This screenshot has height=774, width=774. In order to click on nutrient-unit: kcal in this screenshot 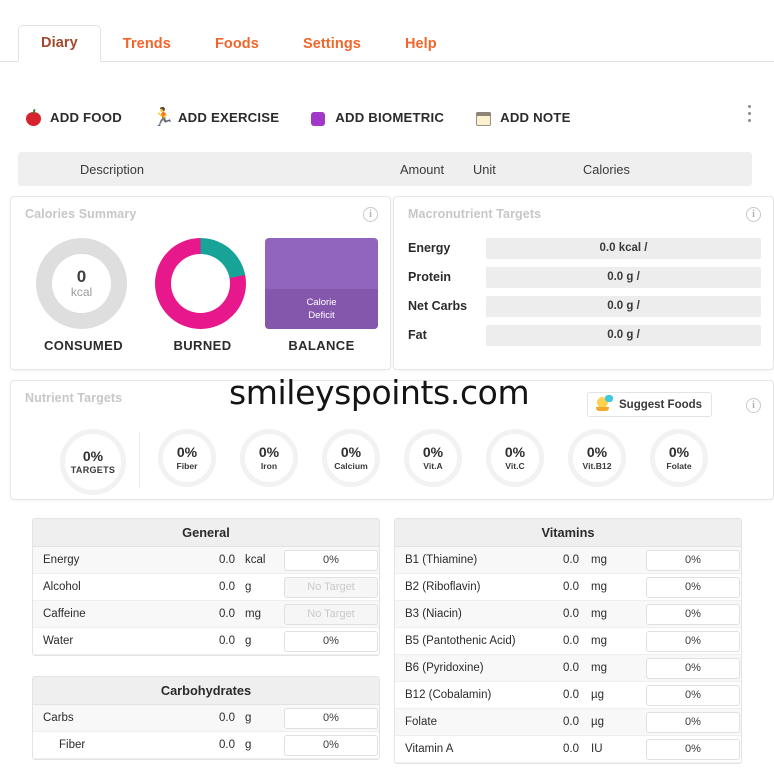, I will do `click(255, 560)`.